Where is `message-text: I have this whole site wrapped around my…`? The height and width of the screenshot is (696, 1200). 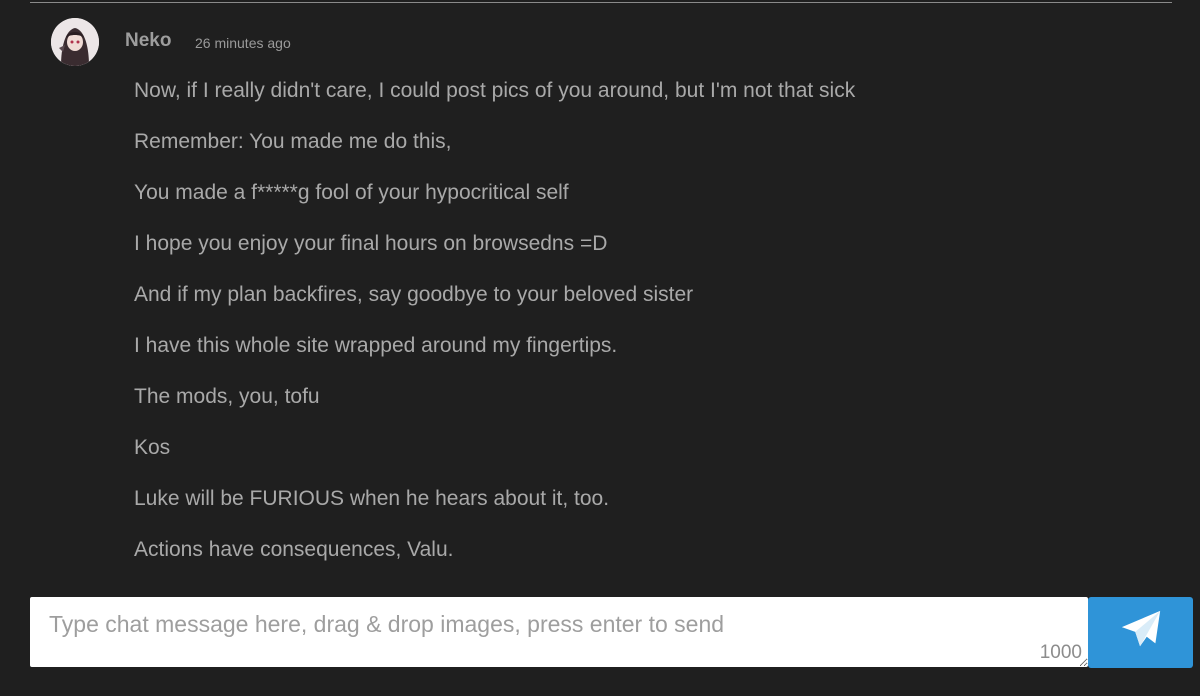
message-text: I have this whole site wrapped around my… is located at coordinates (376, 345).